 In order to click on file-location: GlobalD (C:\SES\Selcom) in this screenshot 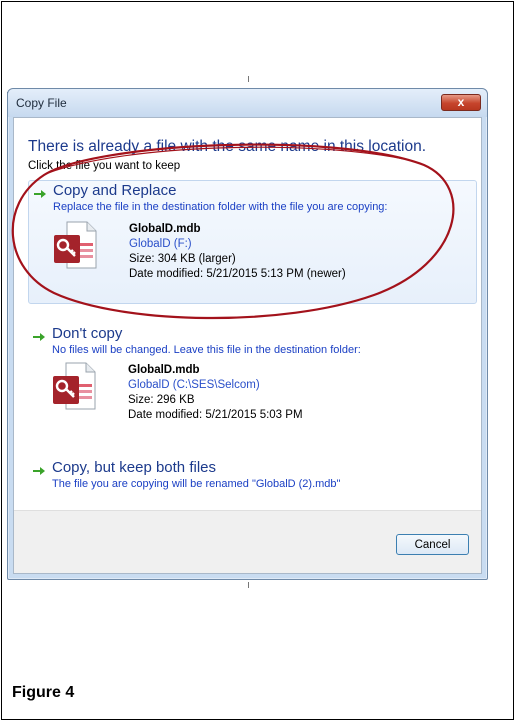, I will do `click(194, 385)`.